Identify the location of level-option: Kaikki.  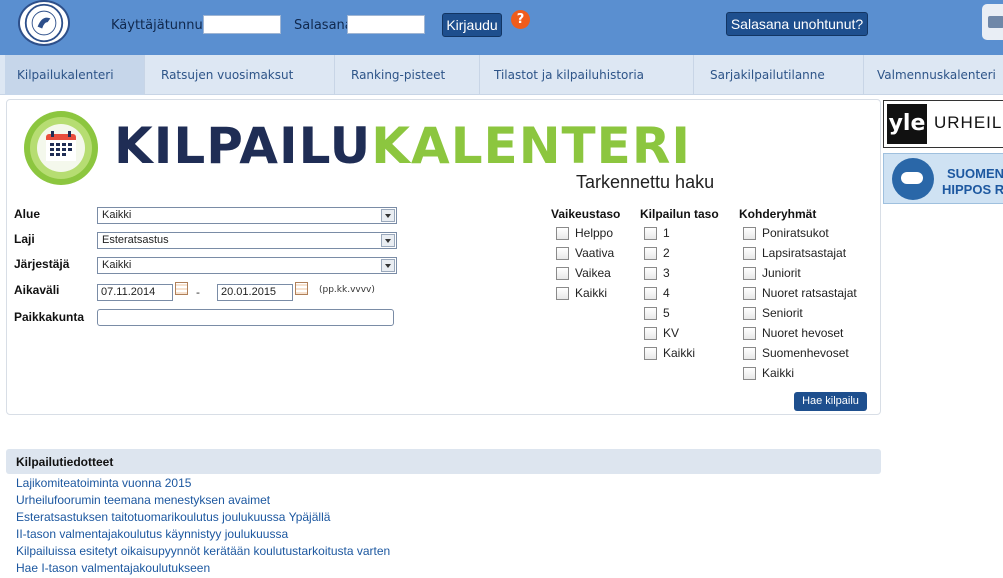
(669, 353).